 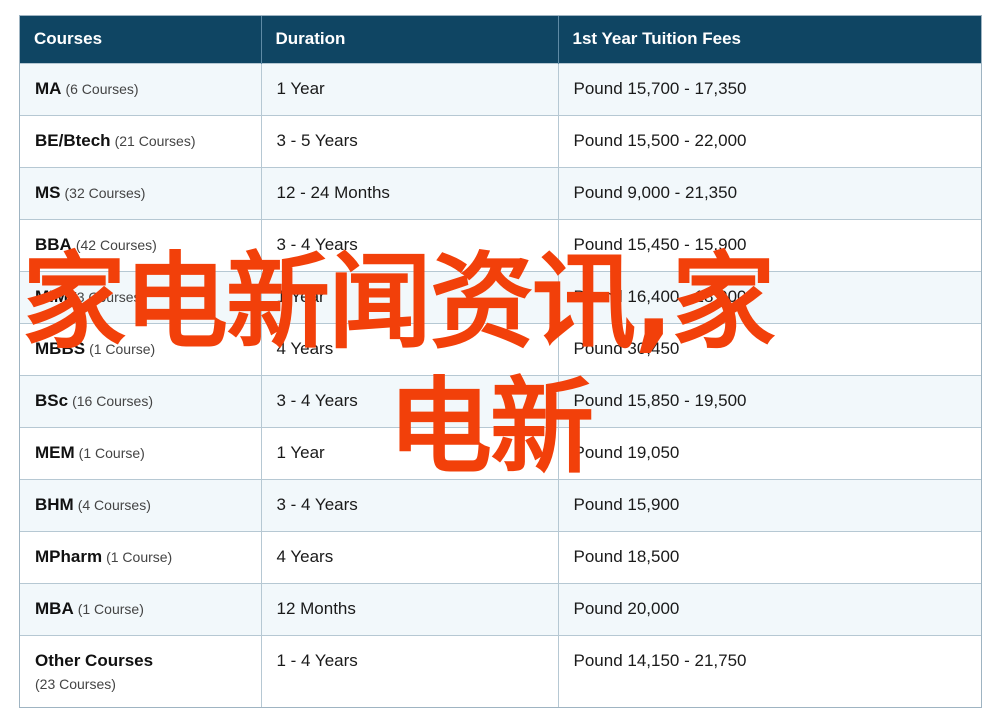 I want to click on header-courses: Courses, so click(x=141, y=39).